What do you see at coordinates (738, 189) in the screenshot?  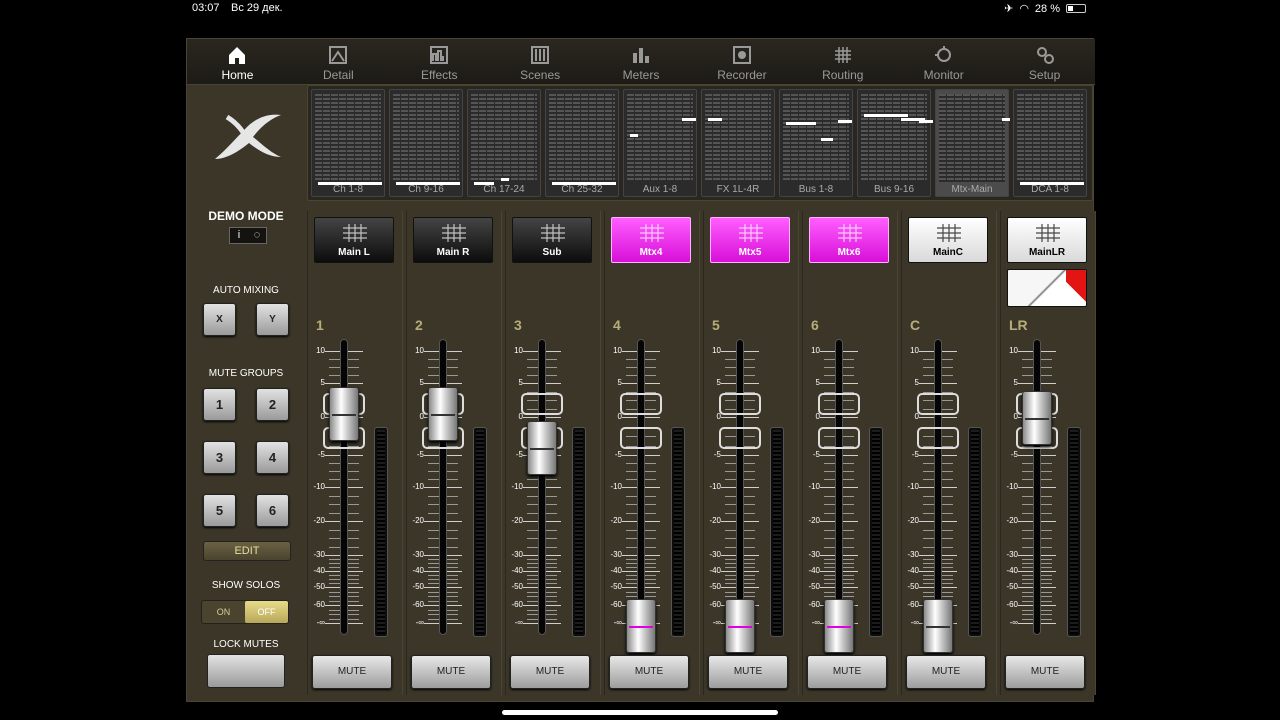 I see `meter-bank-label: FX 1L-4R` at bounding box center [738, 189].